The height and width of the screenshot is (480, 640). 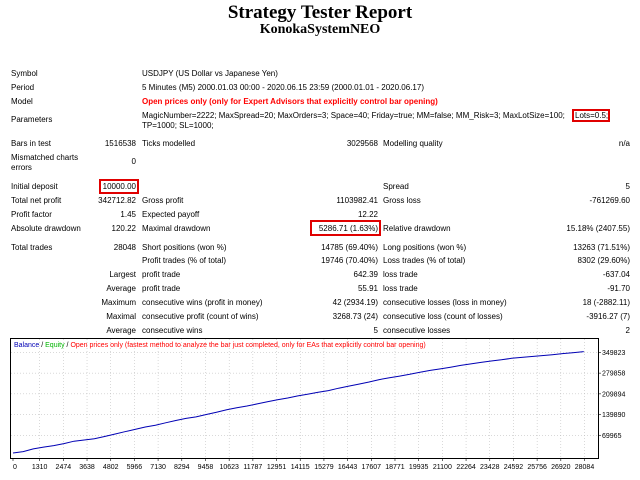 I want to click on drawdown-highlight-box, so click(x=345, y=228).